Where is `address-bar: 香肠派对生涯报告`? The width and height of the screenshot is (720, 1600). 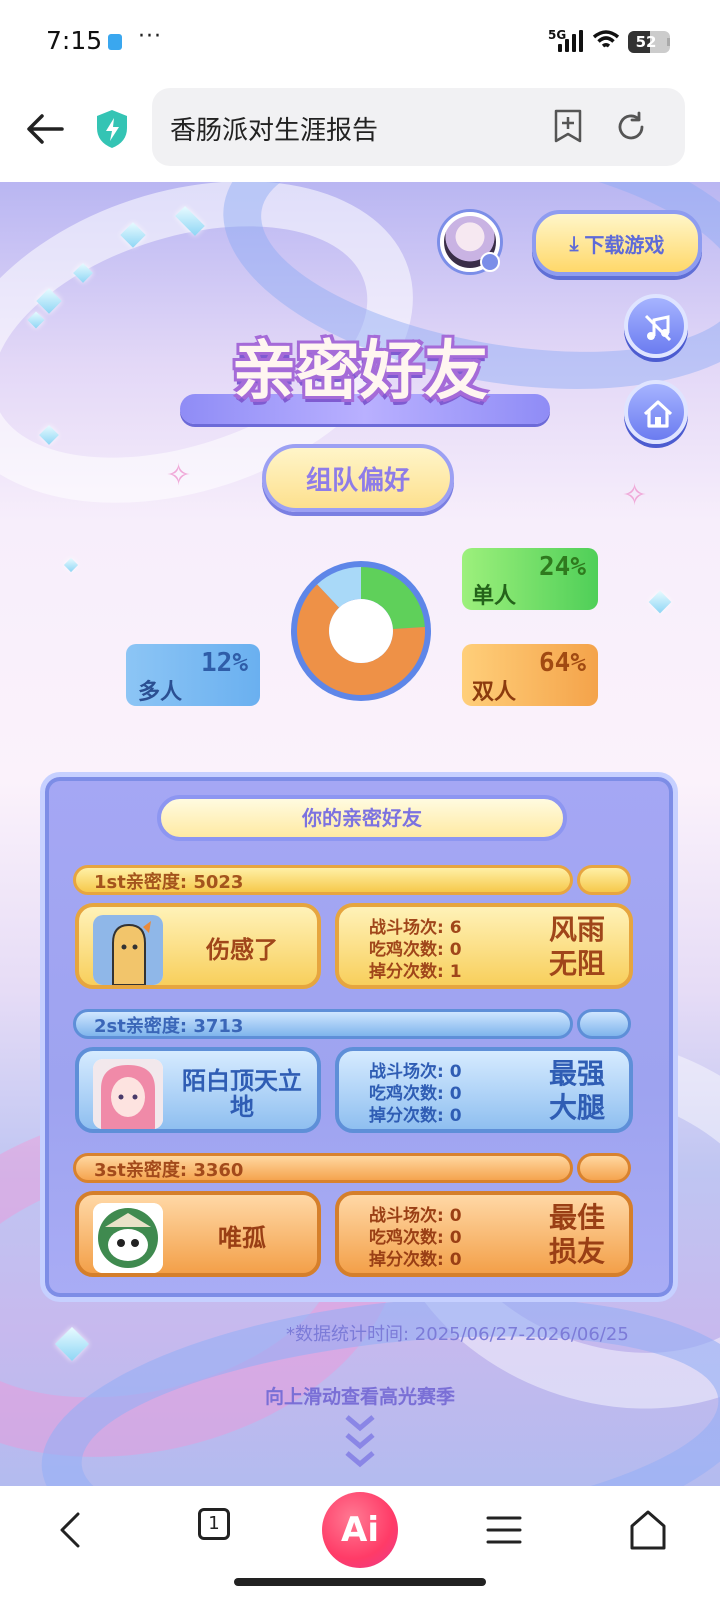
address-bar: 香肠派对生涯报告 is located at coordinates (418, 127).